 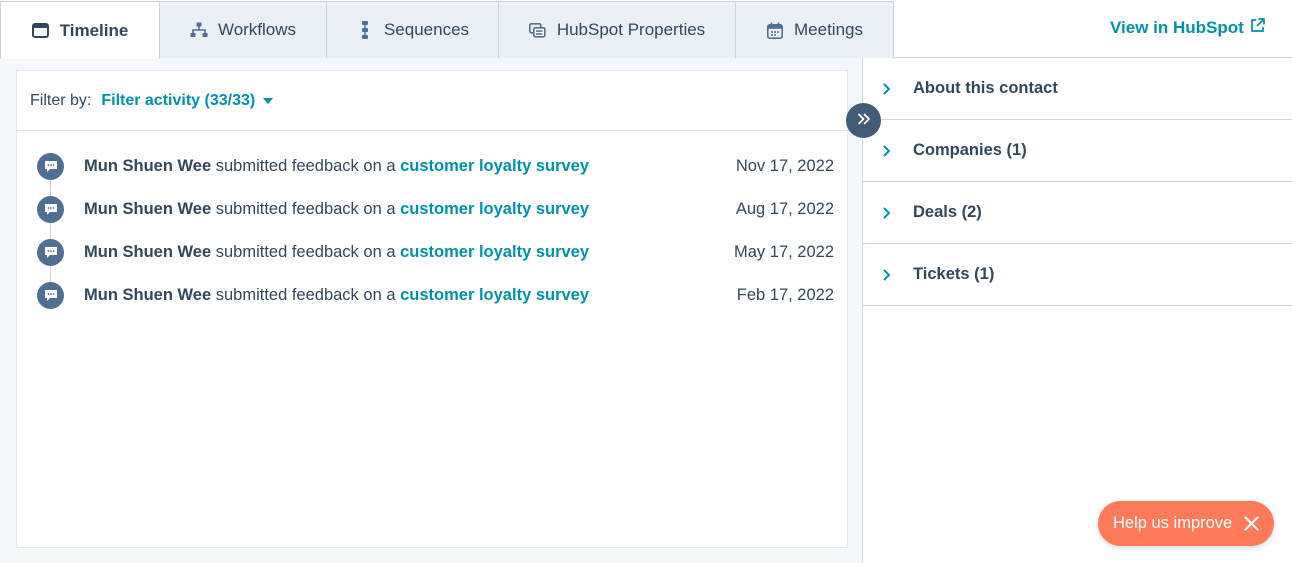 I want to click on tab-label: Sequences, so click(x=426, y=29).